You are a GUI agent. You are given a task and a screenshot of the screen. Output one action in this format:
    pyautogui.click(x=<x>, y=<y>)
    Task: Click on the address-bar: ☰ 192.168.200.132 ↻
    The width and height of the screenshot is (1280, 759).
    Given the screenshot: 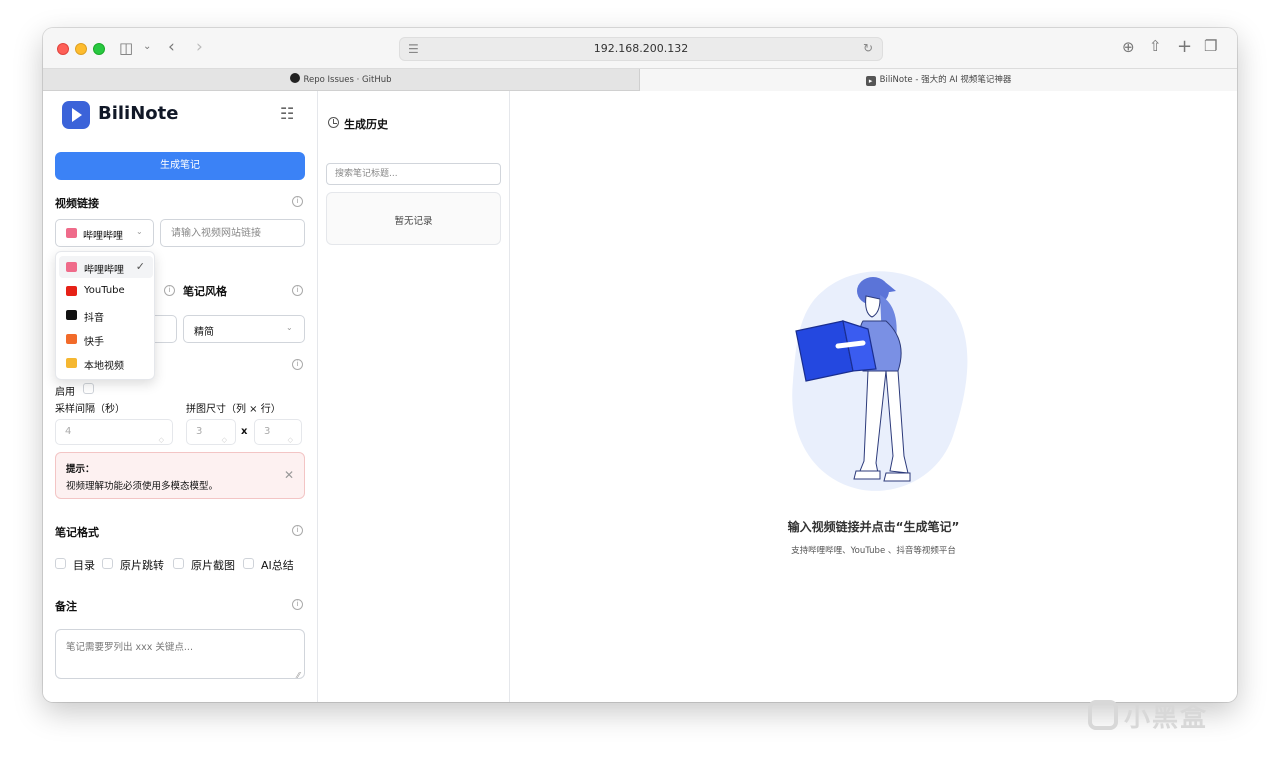 What is the action you would take?
    pyautogui.click(x=641, y=49)
    